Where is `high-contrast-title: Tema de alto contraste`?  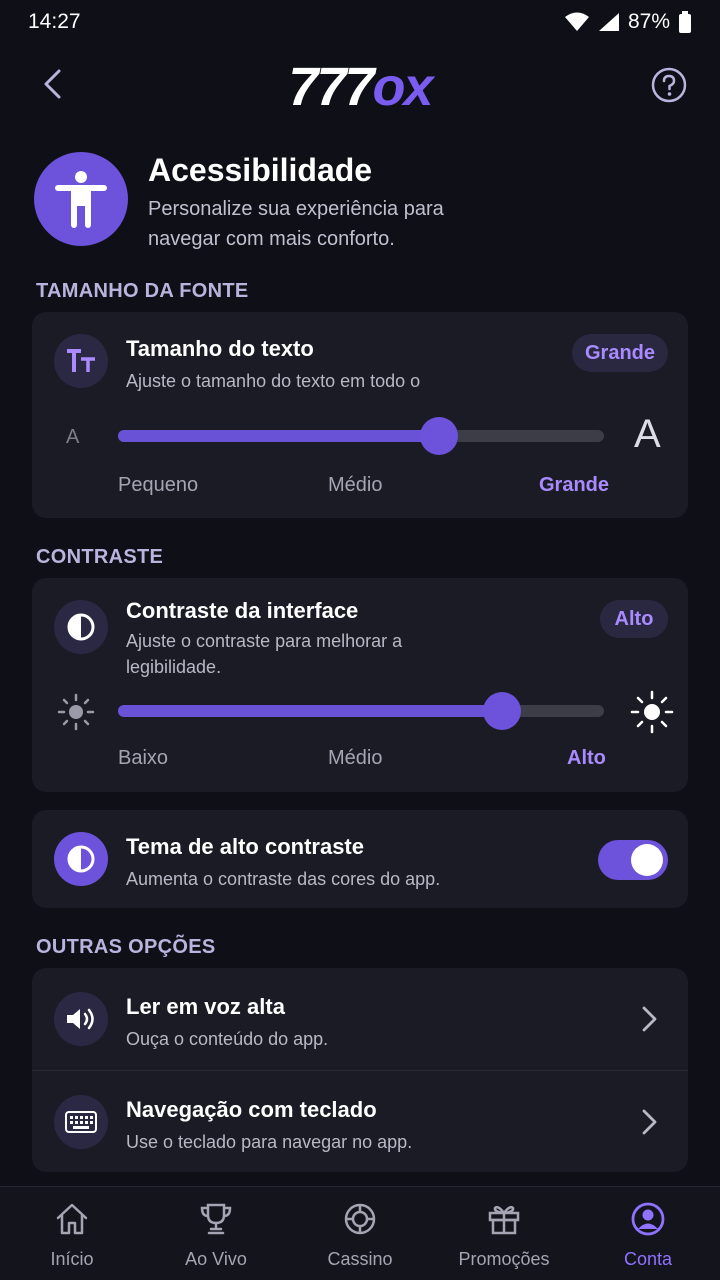 high-contrast-title: Tema de alto contraste is located at coordinates (245, 846).